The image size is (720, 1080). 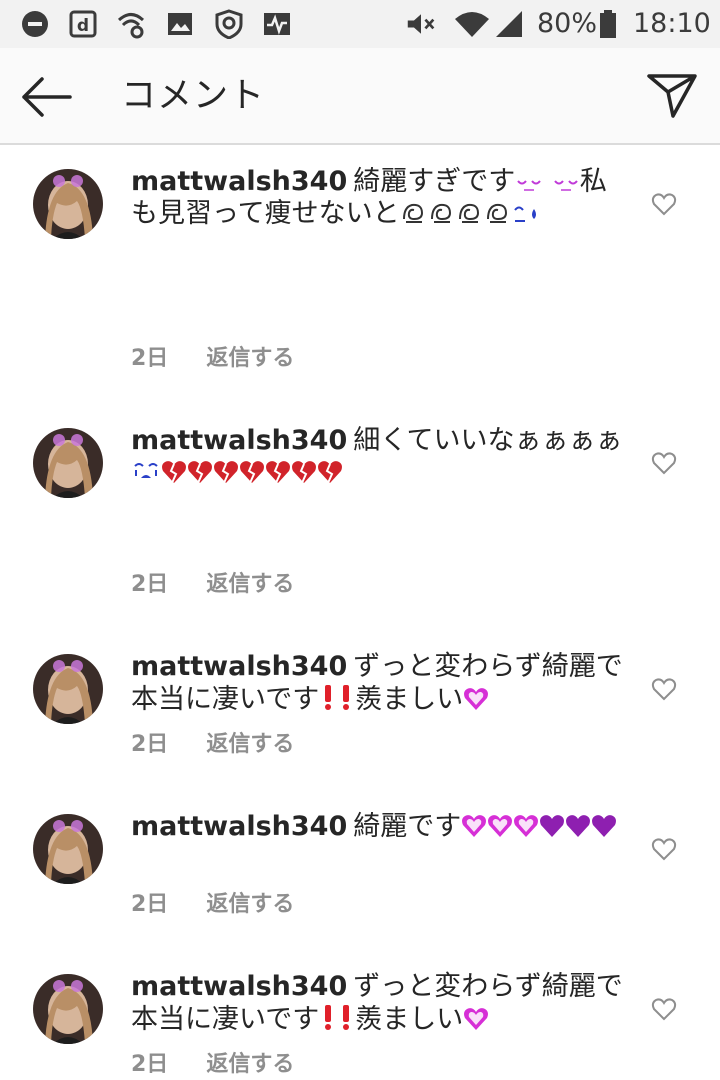 I want to click on svg-text: d, so click(x=83, y=26).